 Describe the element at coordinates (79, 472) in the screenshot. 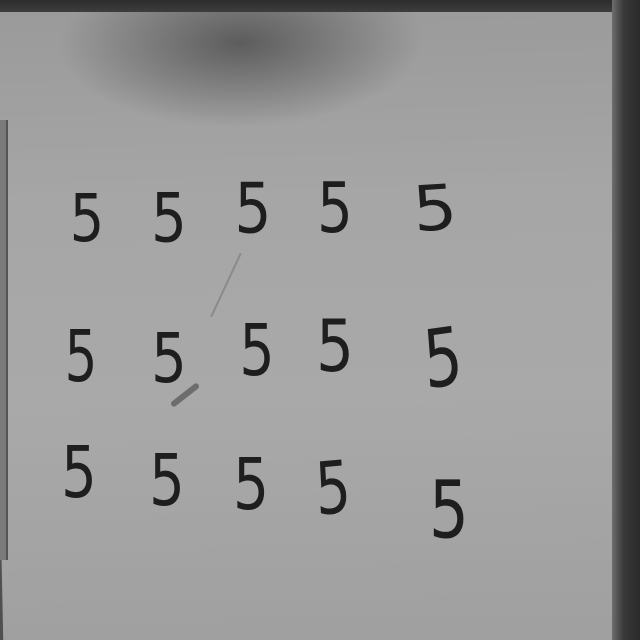

I see `digit-r3-c1: 5` at that location.